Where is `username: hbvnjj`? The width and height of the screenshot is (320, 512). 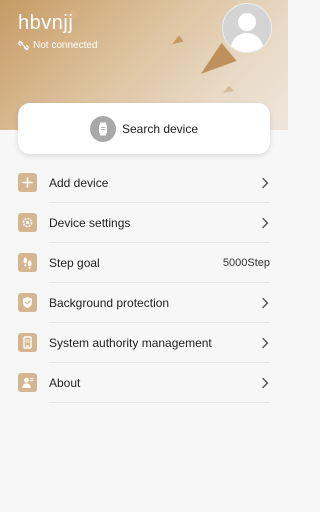
username: hbvnjj is located at coordinates (46, 23).